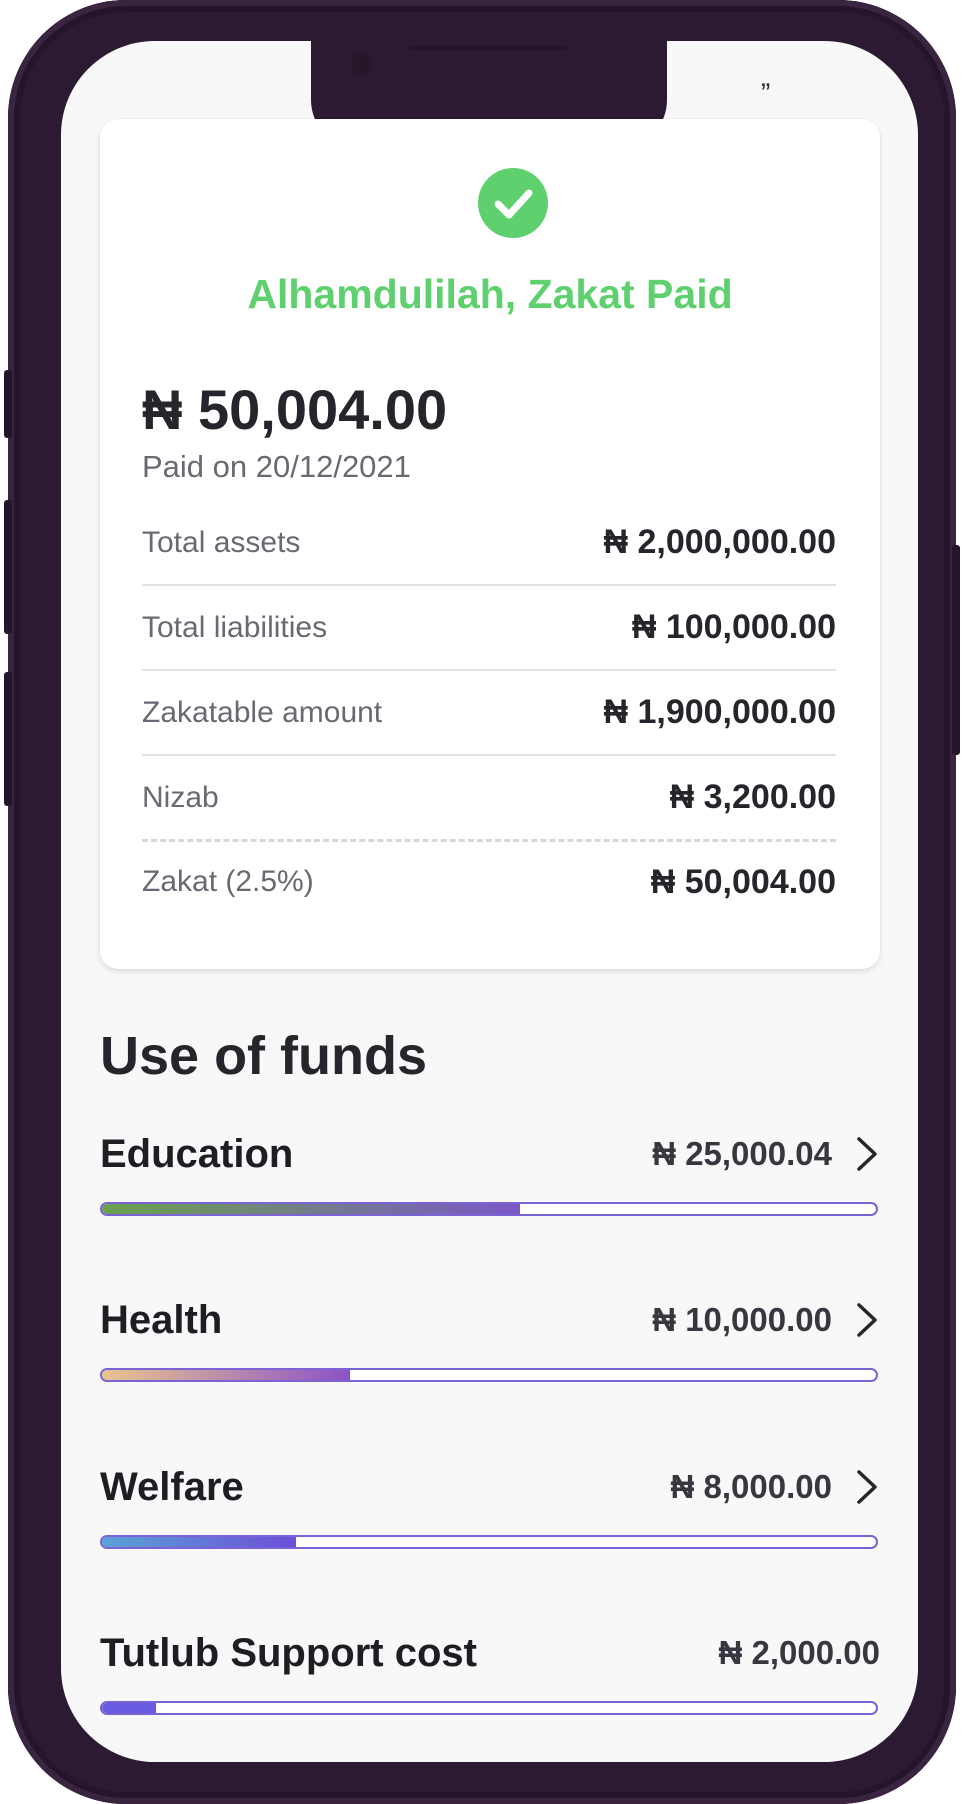 The width and height of the screenshot is (963, 1804). What do you see at coordinates (490, 1487) in the screenshot?
I see `fund-header: Welfare ₦ 8,000.00` at bounding box center [490, 1487].